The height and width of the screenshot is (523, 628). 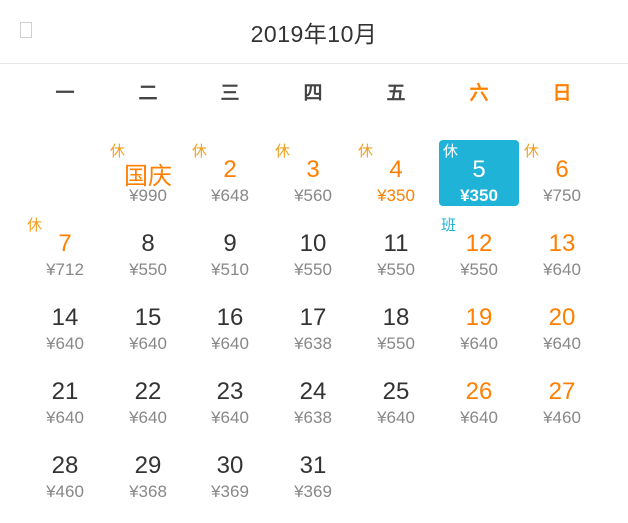 I want to click on day-number: 12, so click(x=479, y=243).